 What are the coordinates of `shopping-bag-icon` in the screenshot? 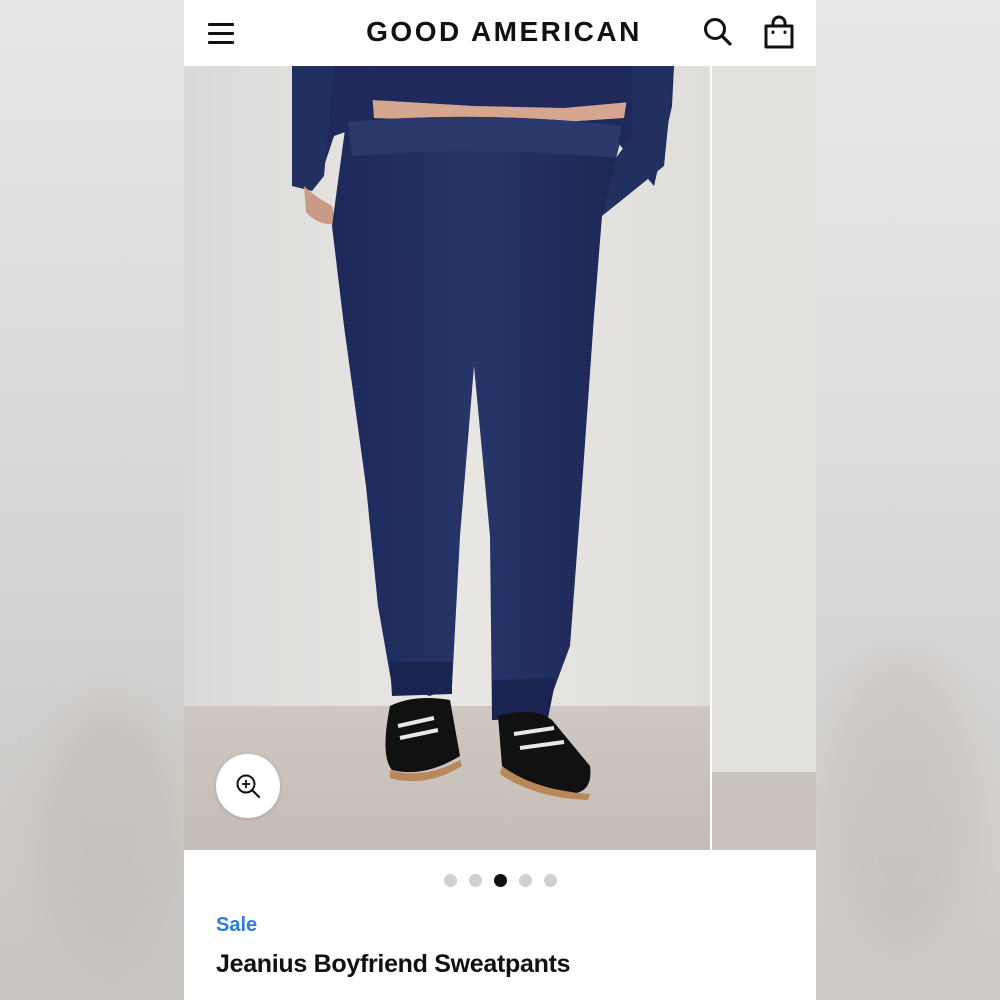 It's located at (779, 32).